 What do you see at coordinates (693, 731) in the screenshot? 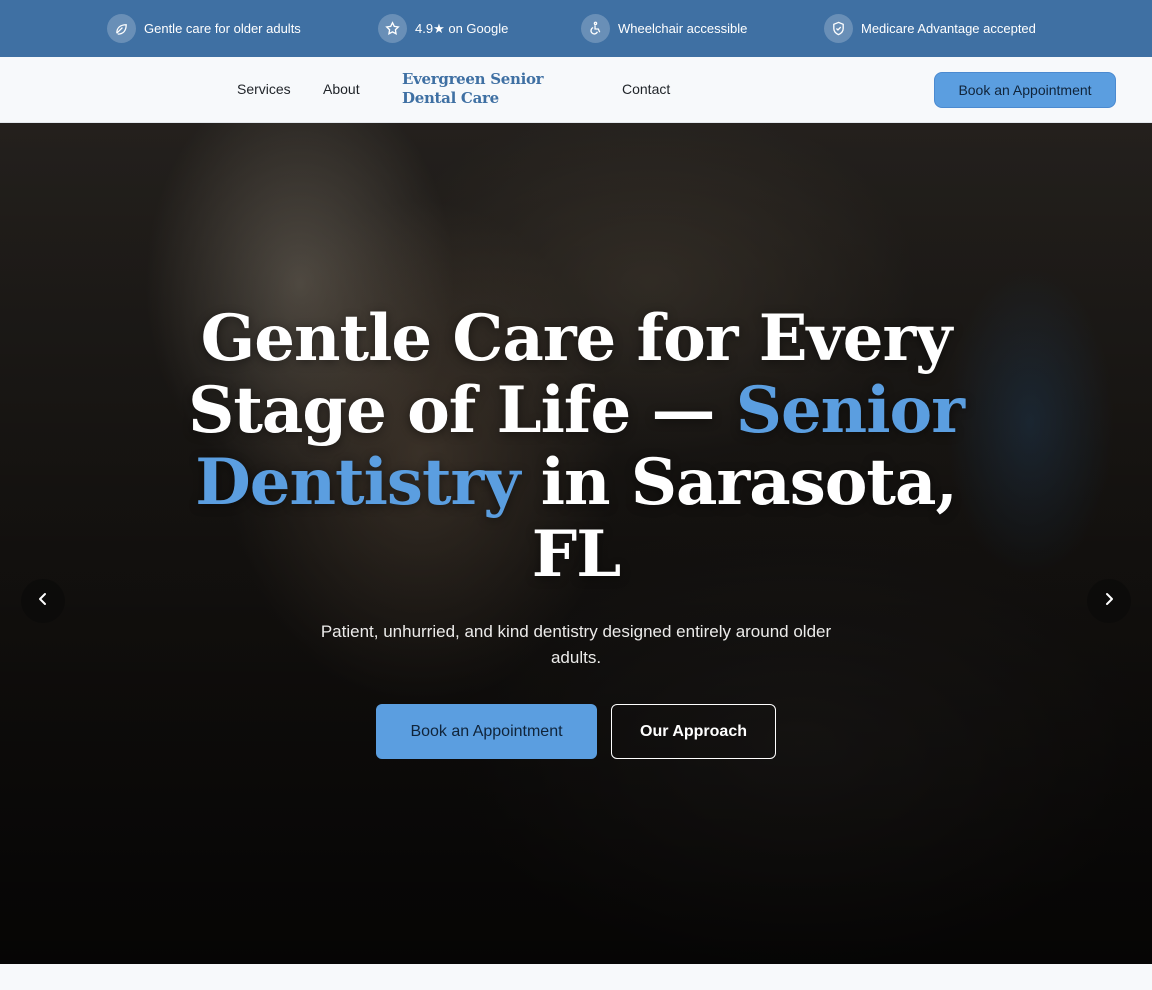
I see `our-approach-button: Our Approach` at bounding box center [693, 731].